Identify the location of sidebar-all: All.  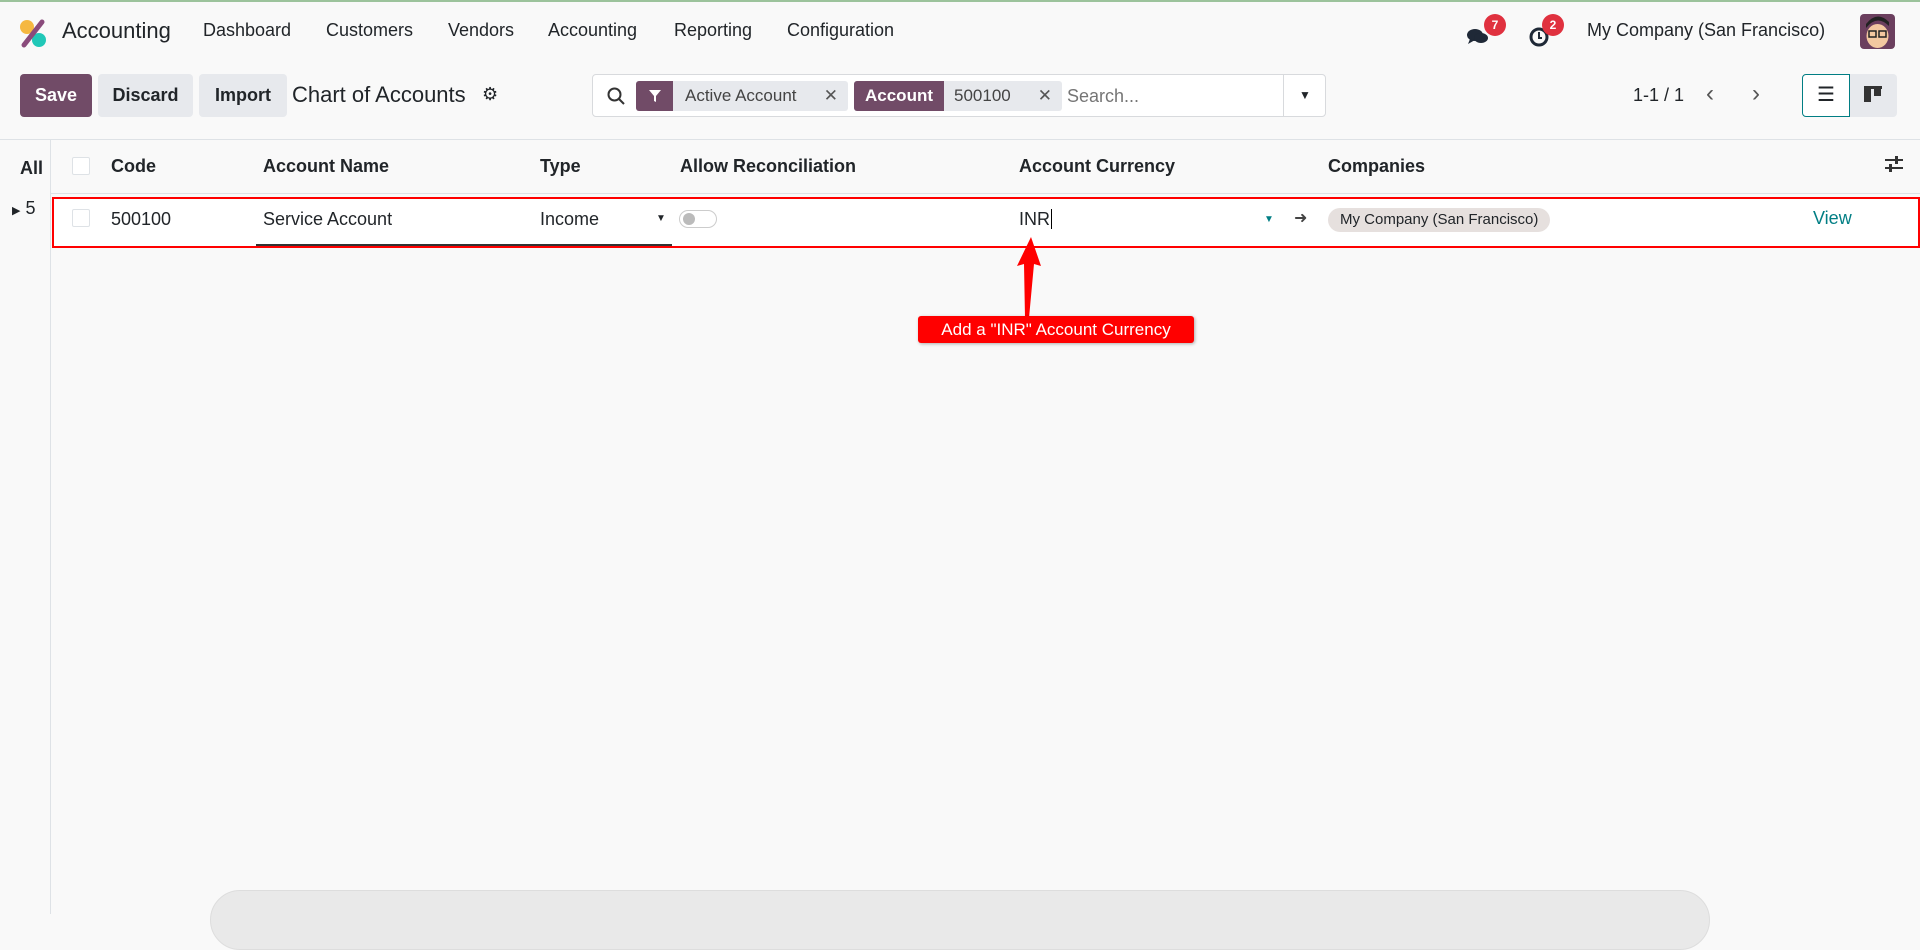
(31, 168).